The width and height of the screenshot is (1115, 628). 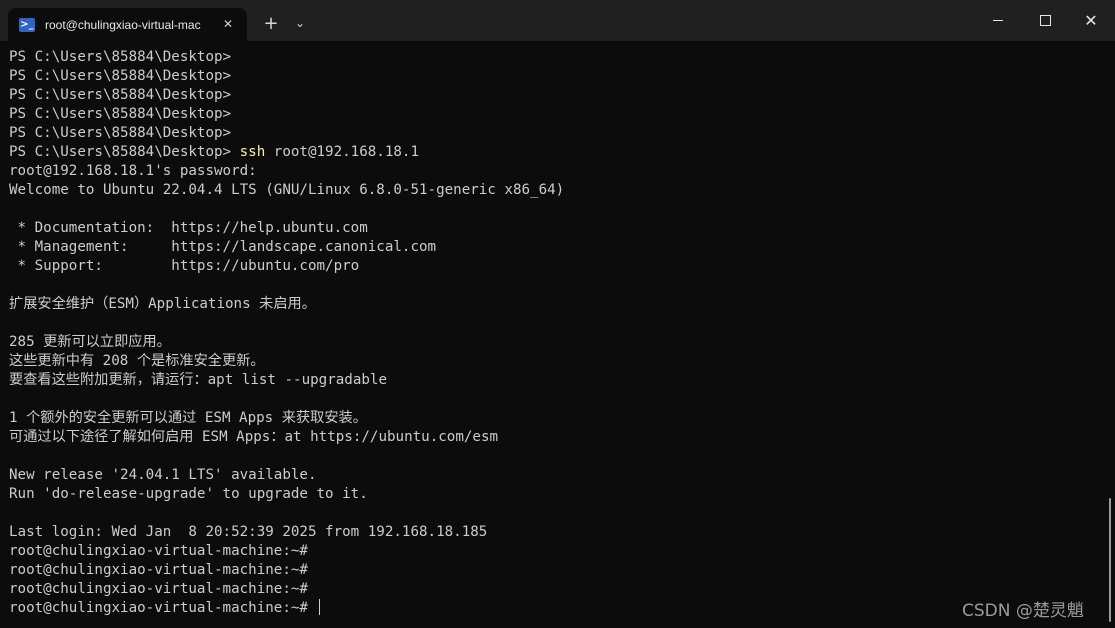 I want to click on command-arguments: root@192.168.18.1, so click(x=342, y=152).